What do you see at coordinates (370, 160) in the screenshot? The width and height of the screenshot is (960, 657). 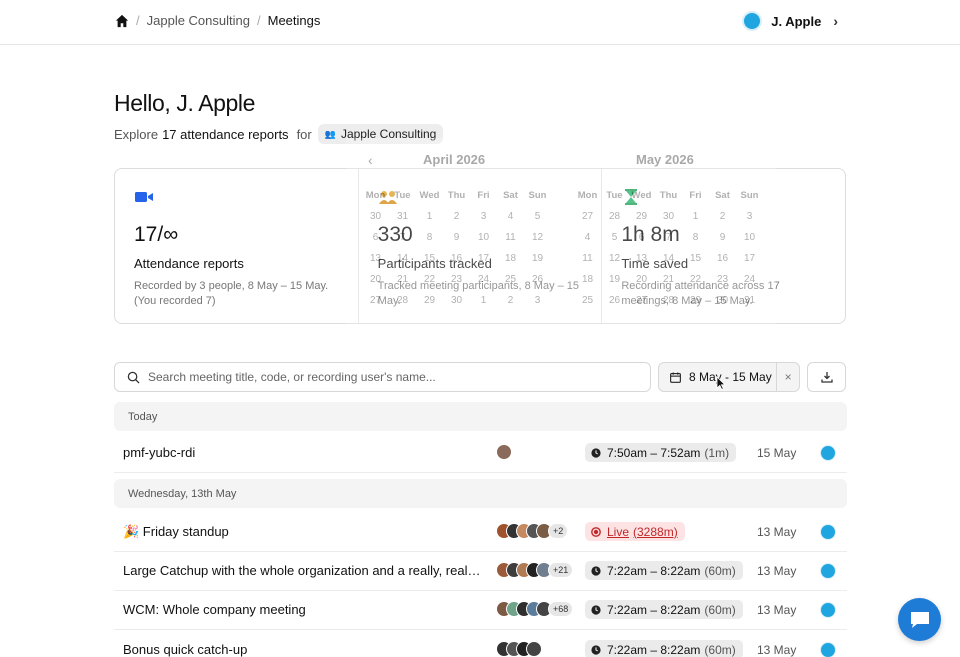 I see `chevron-left-icon: ‹` at bounding box center [370, 160].